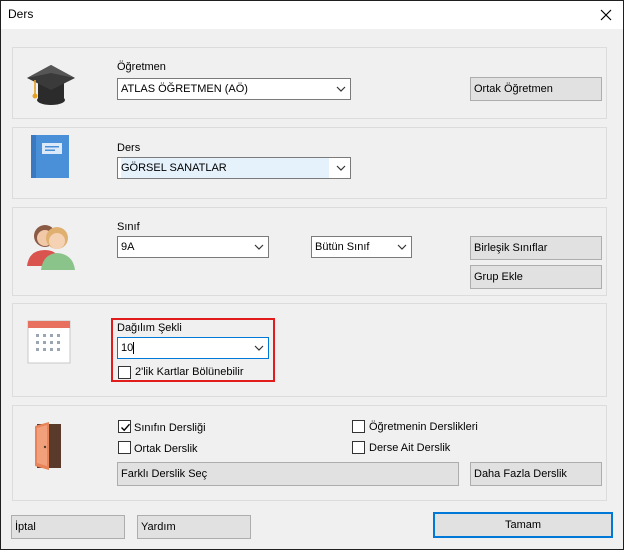  I want to click on lesson-label: Ders, so click(129, 148).